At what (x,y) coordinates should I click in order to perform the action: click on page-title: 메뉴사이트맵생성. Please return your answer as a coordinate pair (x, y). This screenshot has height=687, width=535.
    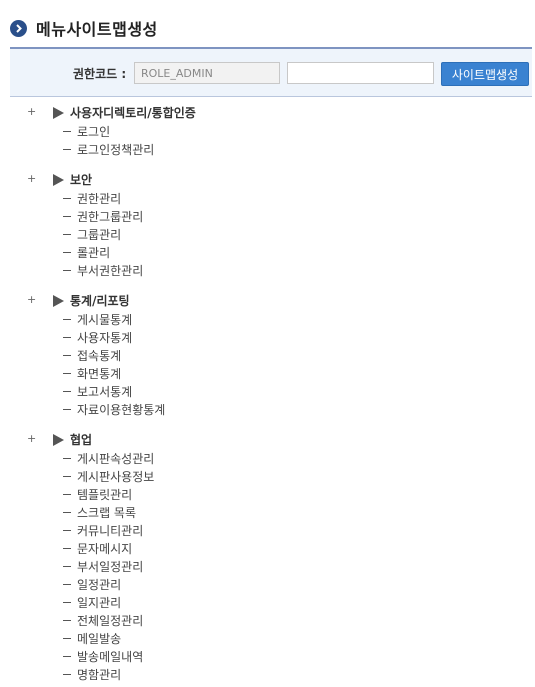
    Looking at the image, I should click on (97, 29).